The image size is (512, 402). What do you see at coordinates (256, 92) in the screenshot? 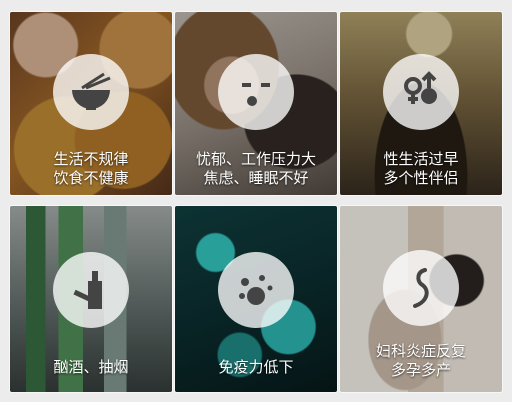
I see `sad-face-icon` at bounding box center [256, 92].